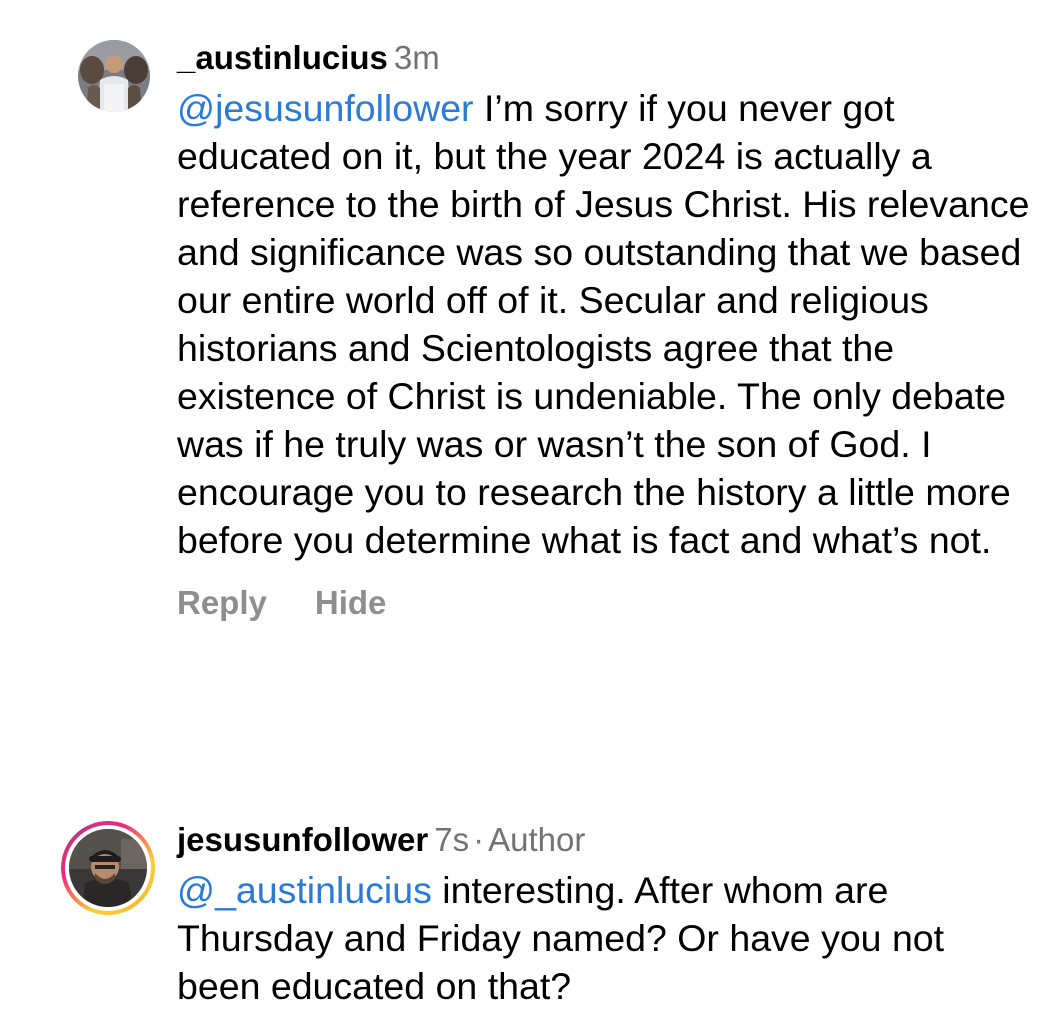  I want to click on comment-header: jesusunfollower 7s · Author, so click(607, 840).